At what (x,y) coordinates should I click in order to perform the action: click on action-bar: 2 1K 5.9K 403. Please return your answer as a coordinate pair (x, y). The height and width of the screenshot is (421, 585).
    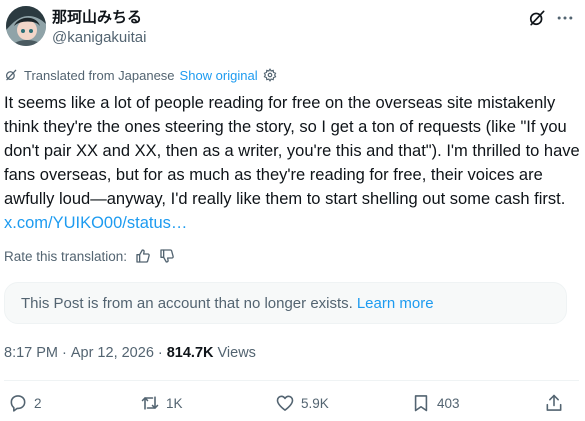
    Looking at the image, I should click on (292, 403).